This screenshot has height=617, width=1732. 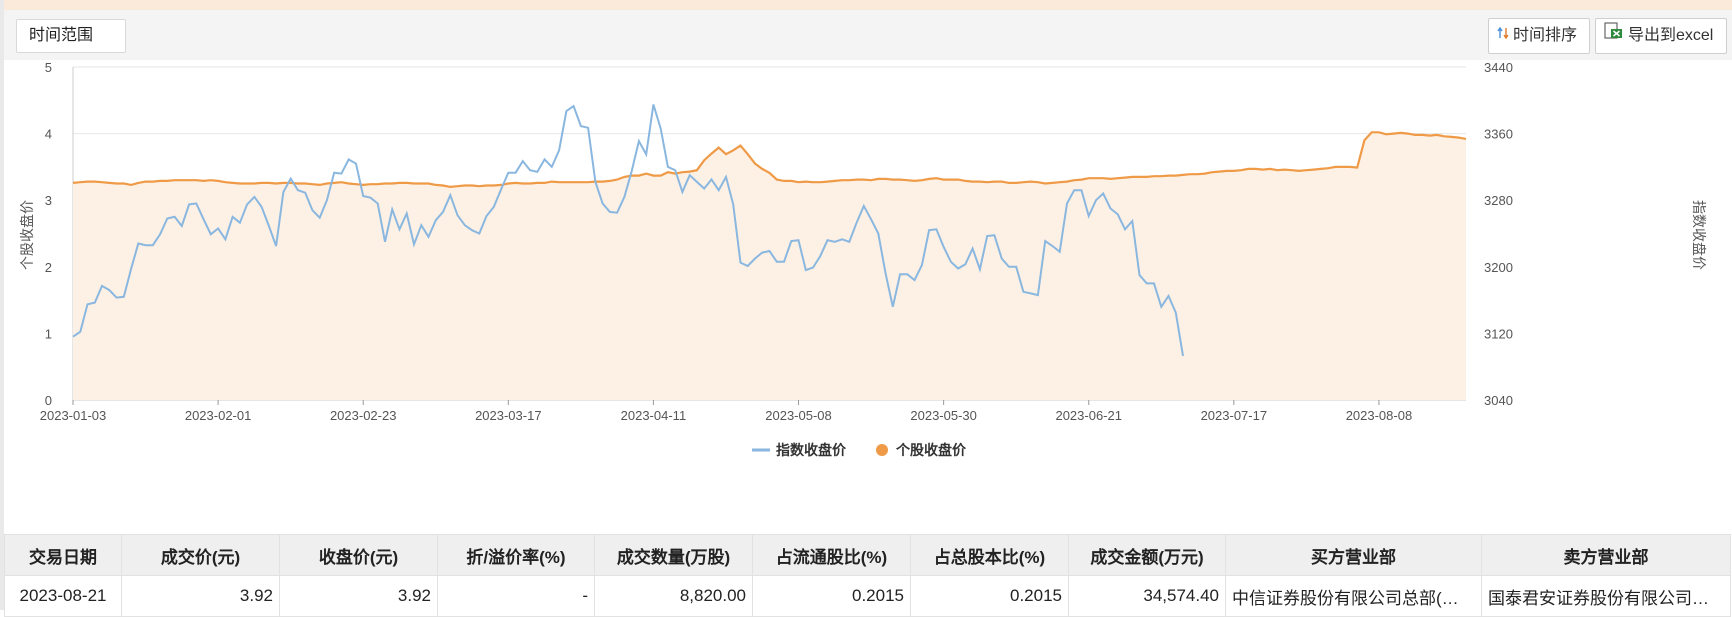 What do you see at coordinates (1353, 555) in the screenshot?
I see `header-buyer-branch: 买方营业部` at bounding box center [1353, 555].